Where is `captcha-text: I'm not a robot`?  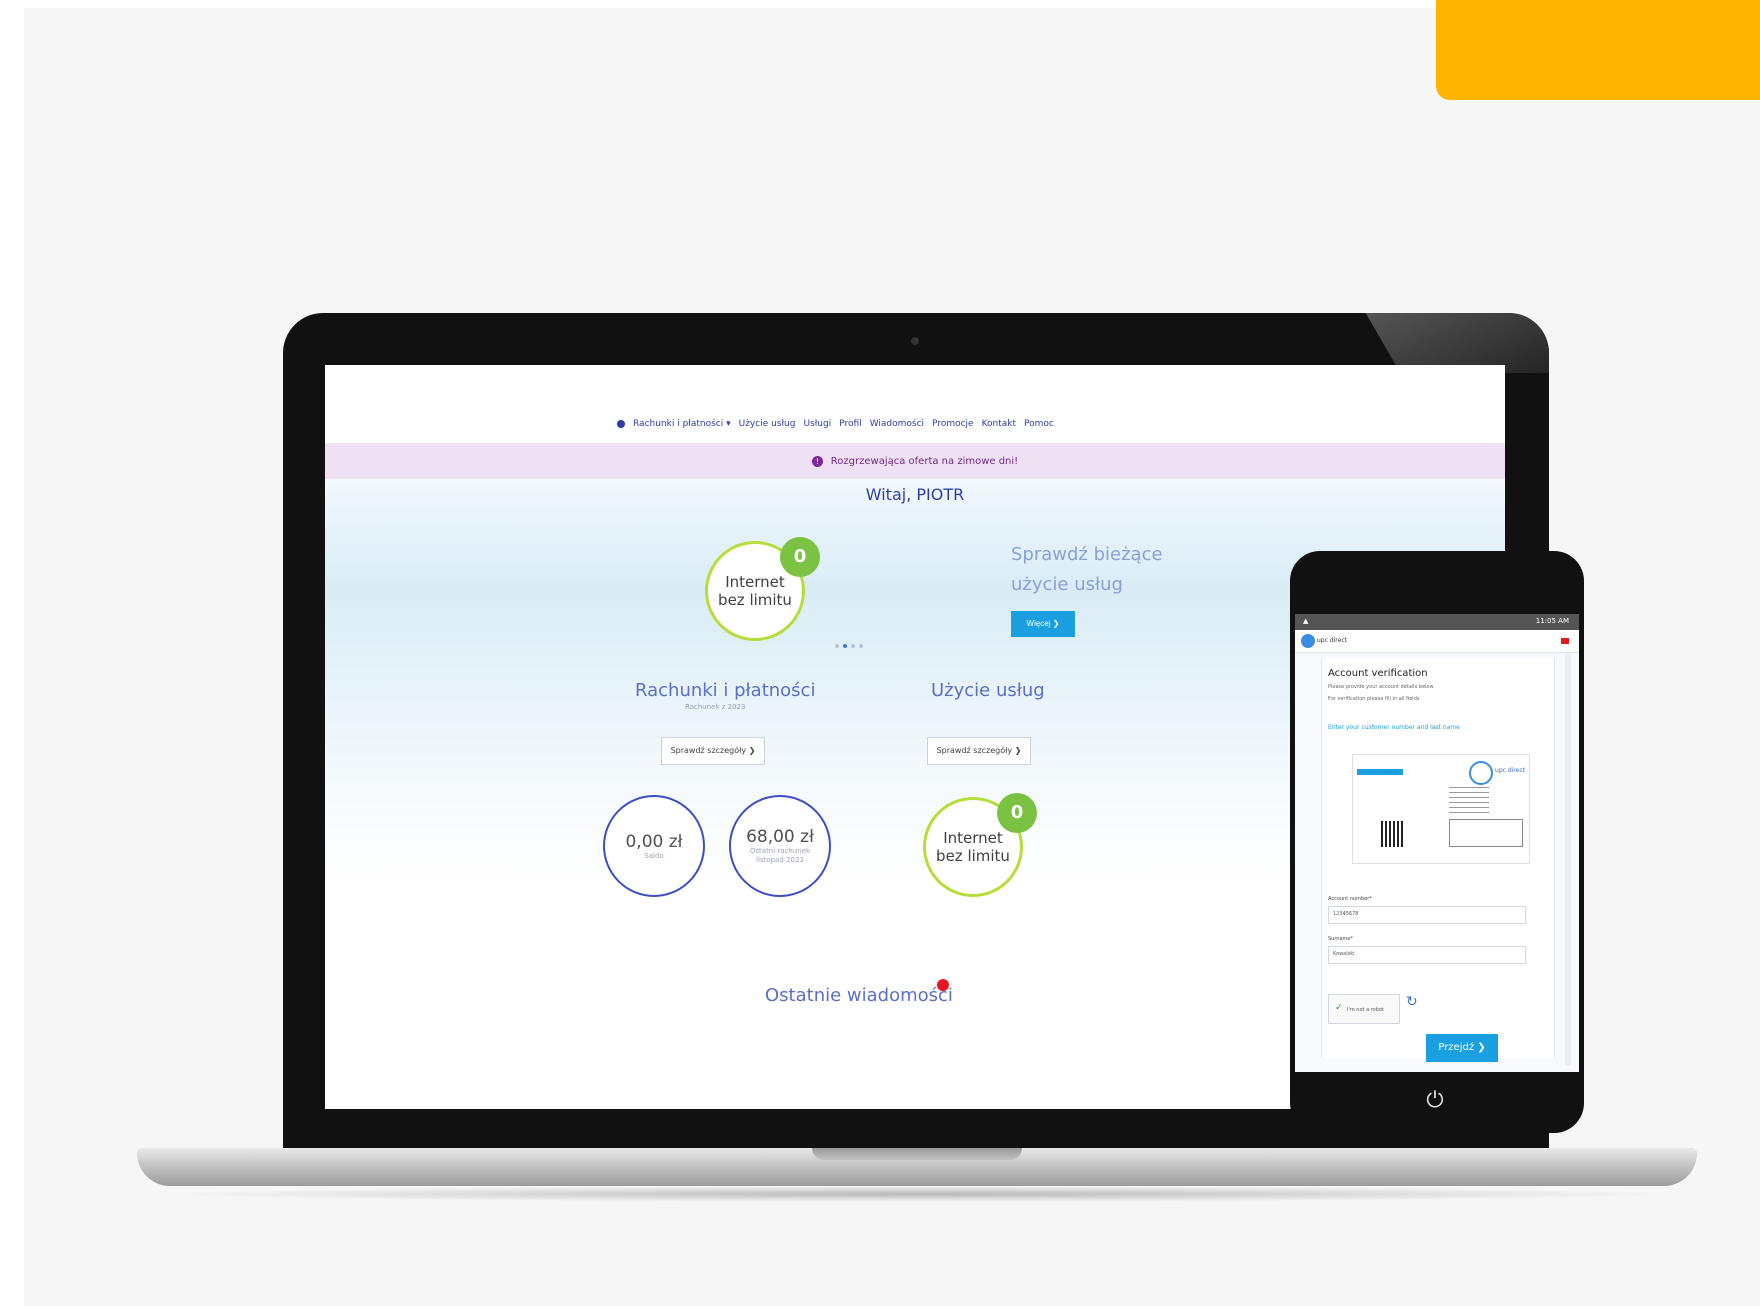 captcha-text: I'm not a robot is located at coordinates (1365, 1010).